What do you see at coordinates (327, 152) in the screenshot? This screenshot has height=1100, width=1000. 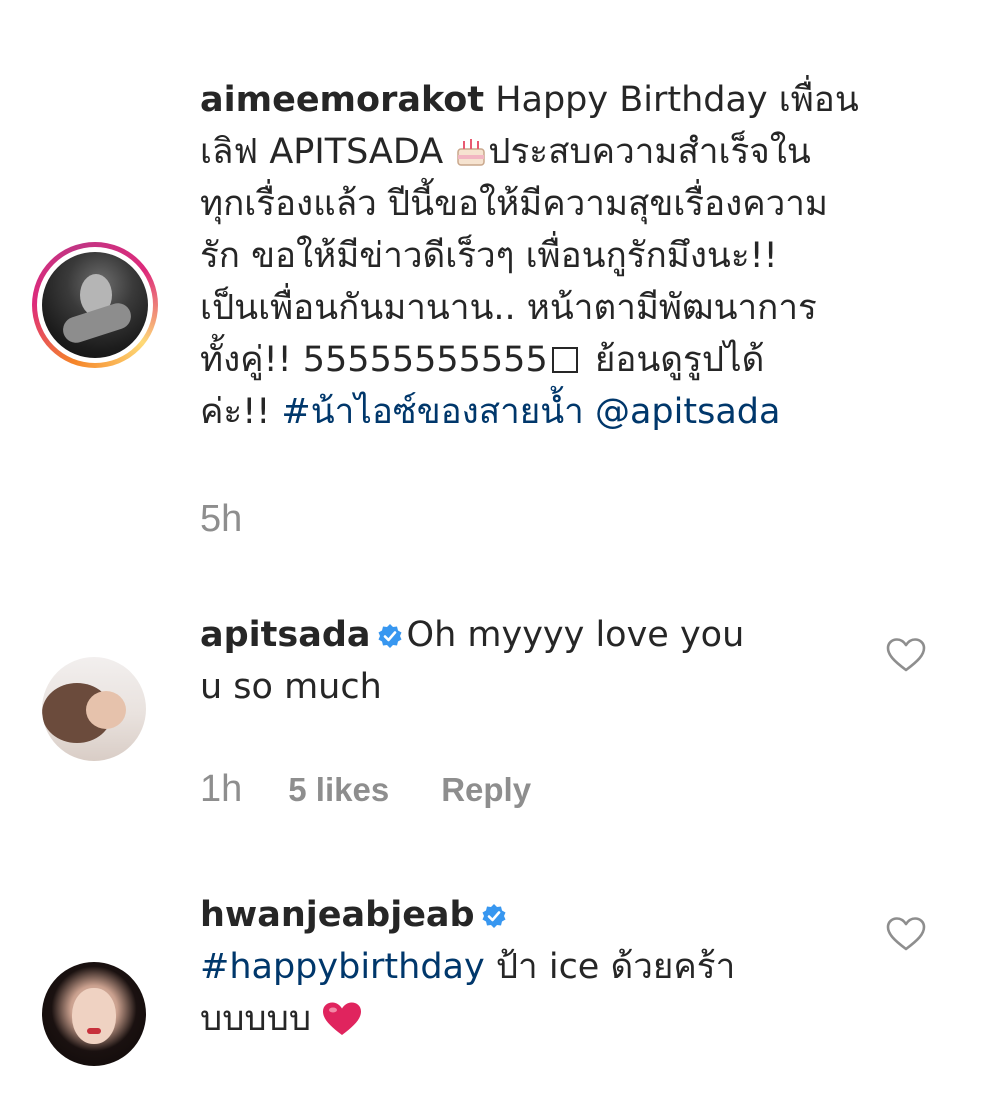 I see `comment-text: เลิฟ APITSADA` at bounding box center [327, 152].